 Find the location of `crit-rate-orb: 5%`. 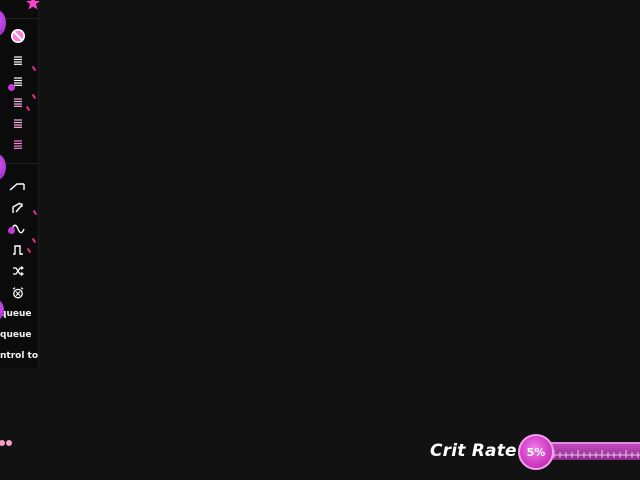

crit-rate-orb: 5% is located at coordinates (536, 452).